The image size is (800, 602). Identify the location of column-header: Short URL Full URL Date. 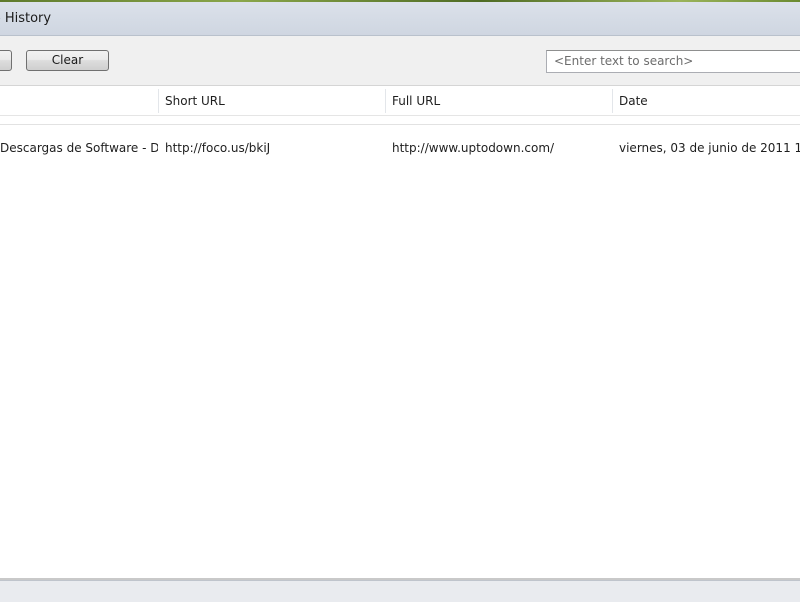
(400, 101).